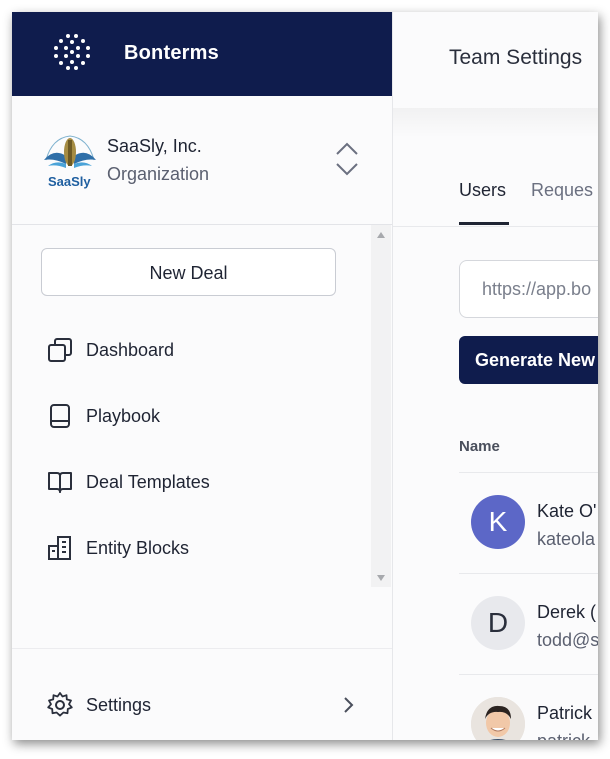 This screenshot has width=610, height=759. Describe the element at coordinates (381, 578) in the screenshot. I see `scroll-down-arrow-icon` at that location.